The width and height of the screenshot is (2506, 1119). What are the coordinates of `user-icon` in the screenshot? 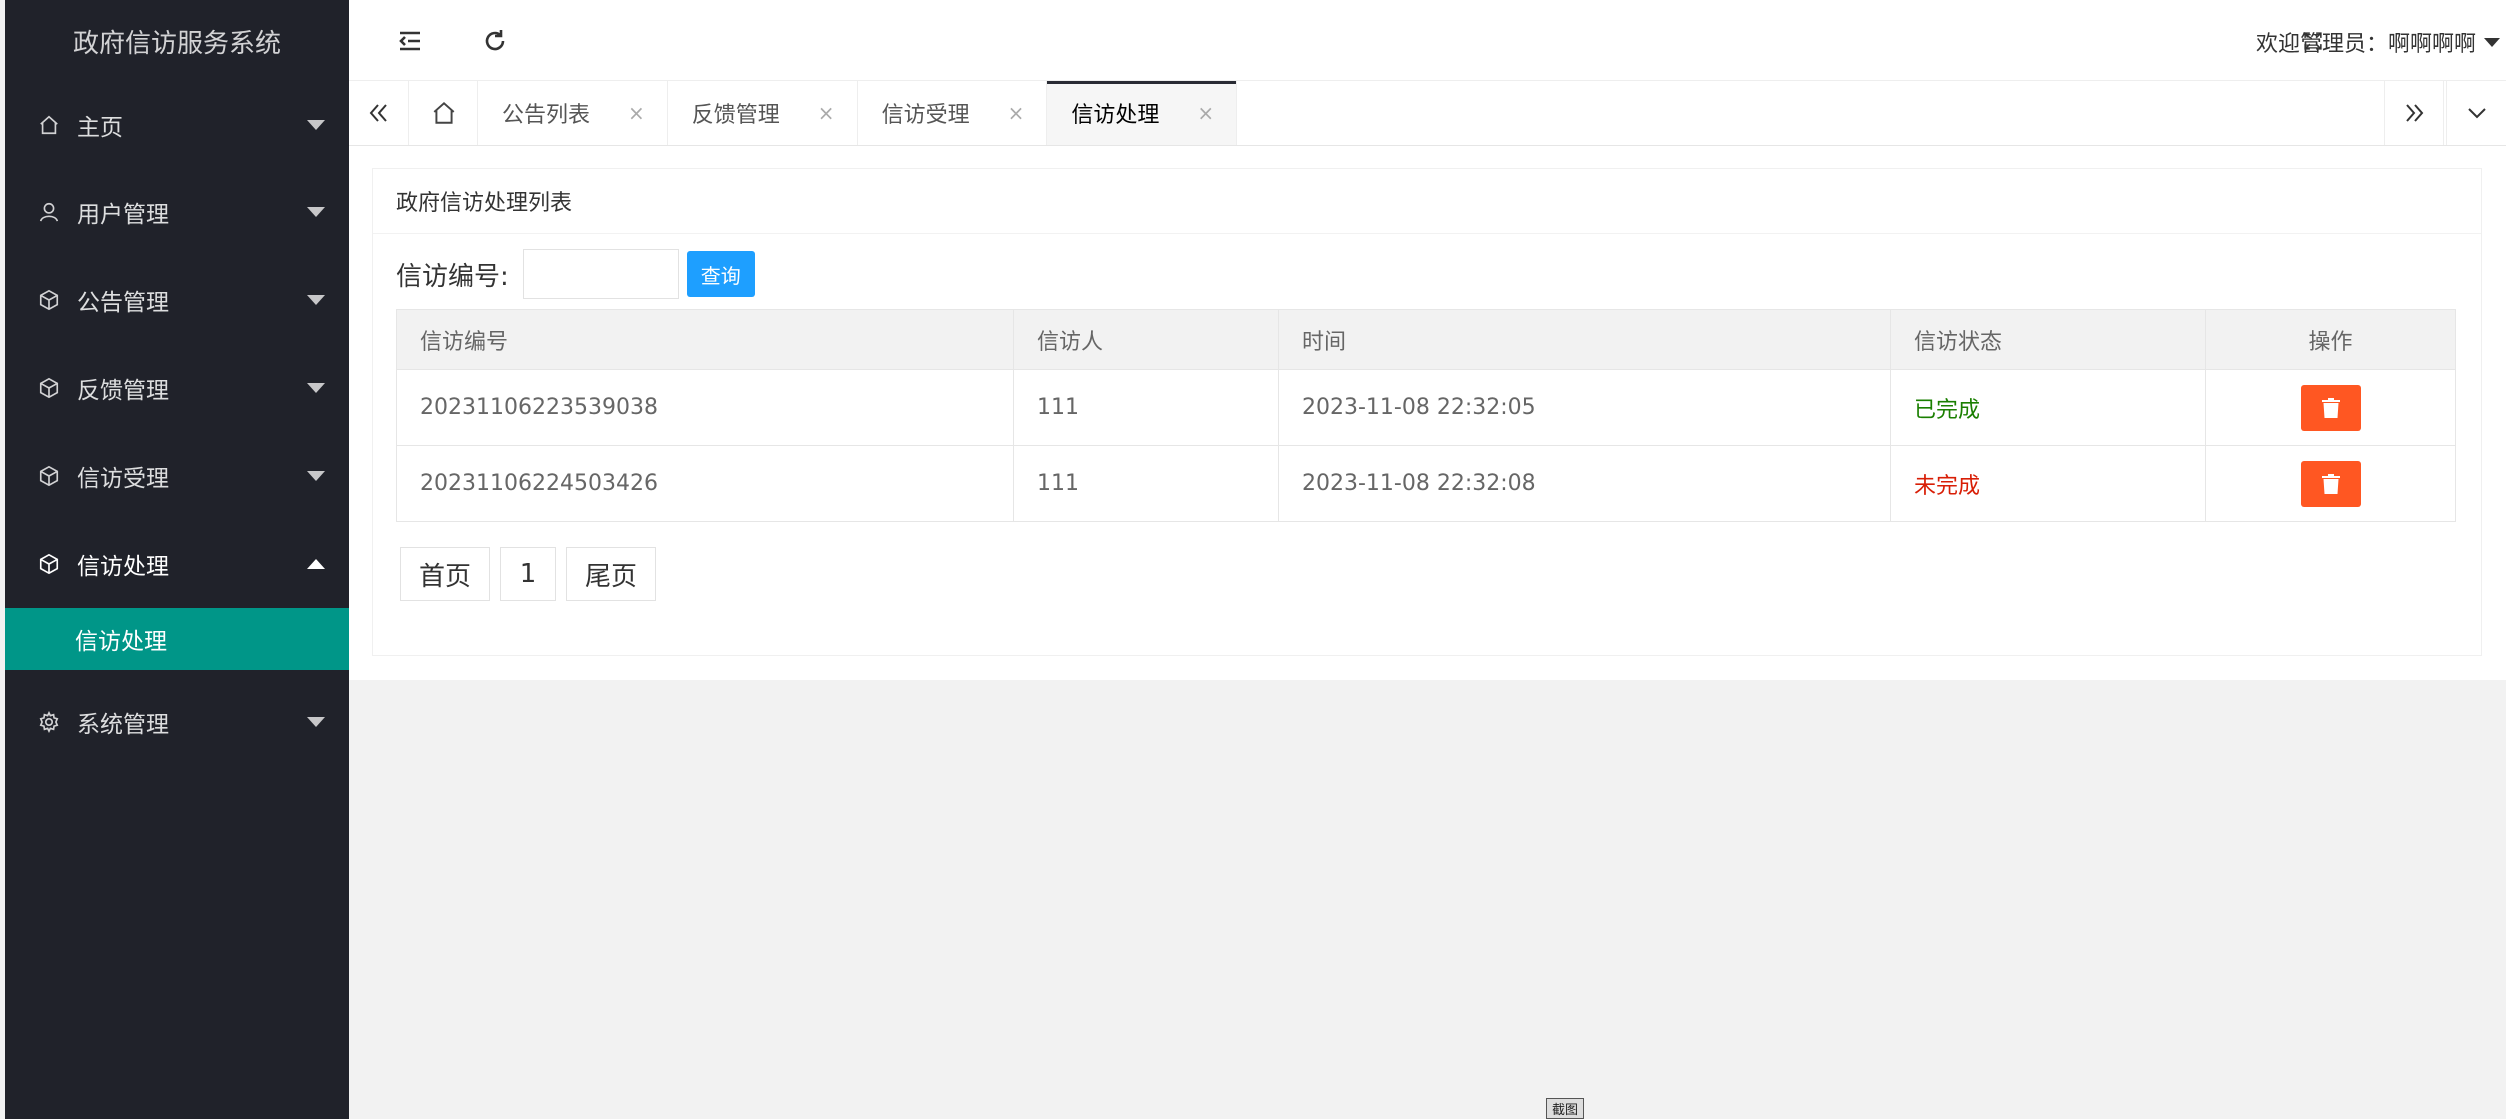 It's located at (49, 212).